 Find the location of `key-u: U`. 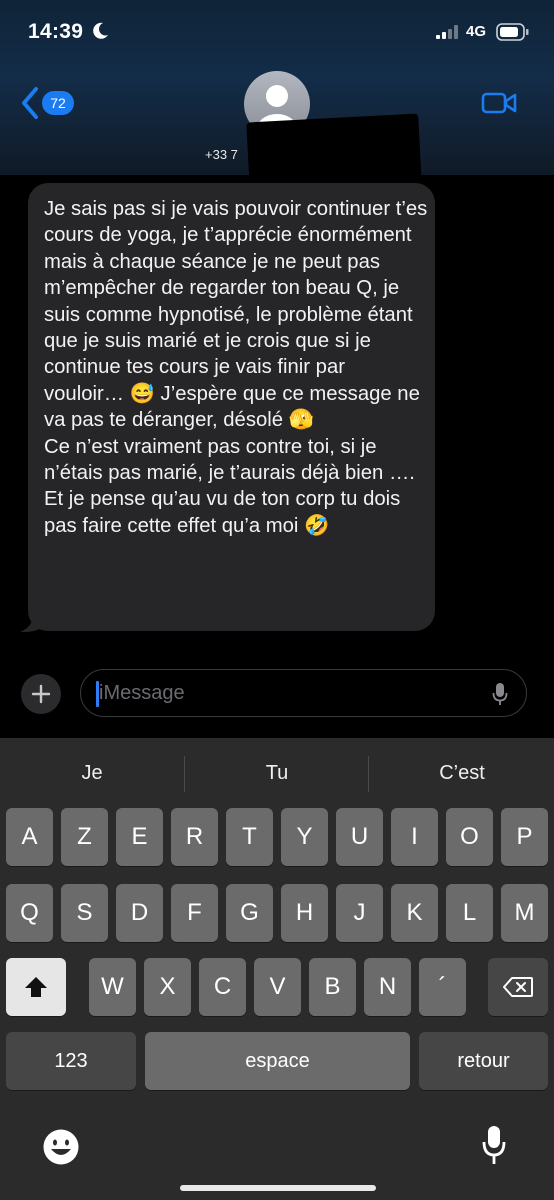

key-u: U is located at coordinates (359, 837).